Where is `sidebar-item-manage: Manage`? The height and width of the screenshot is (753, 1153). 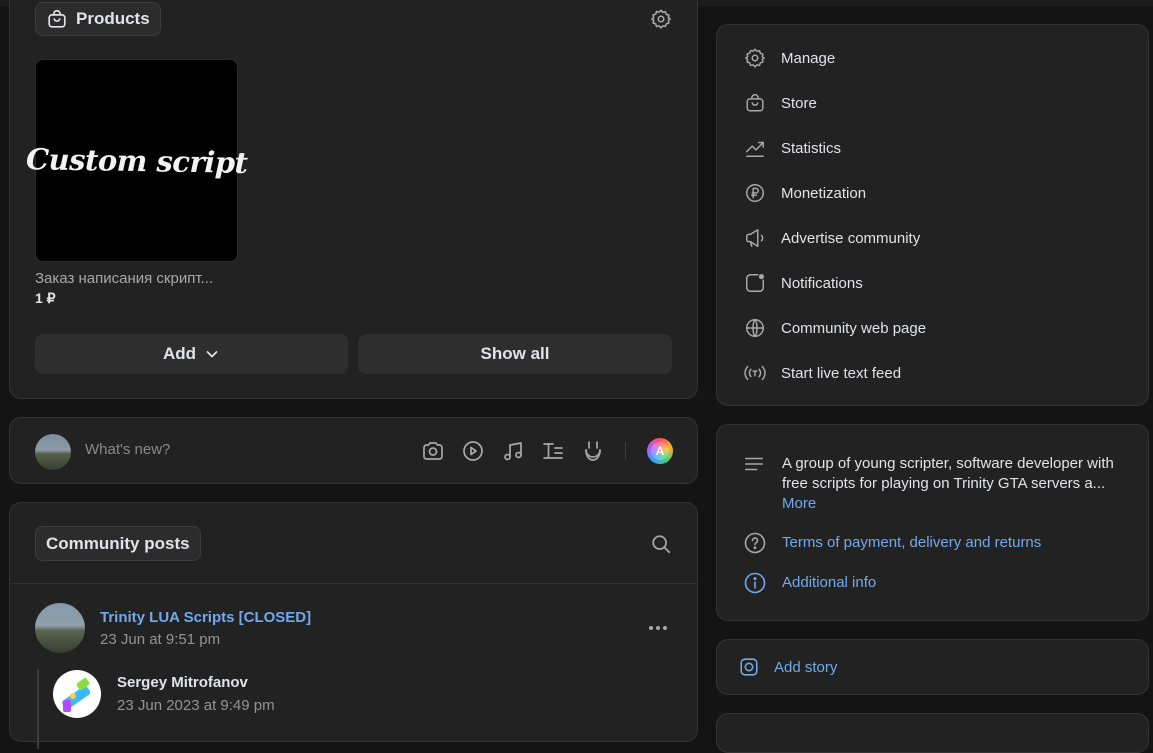
sidebar-item-manage: Manage is located at coordinates (789, 58).